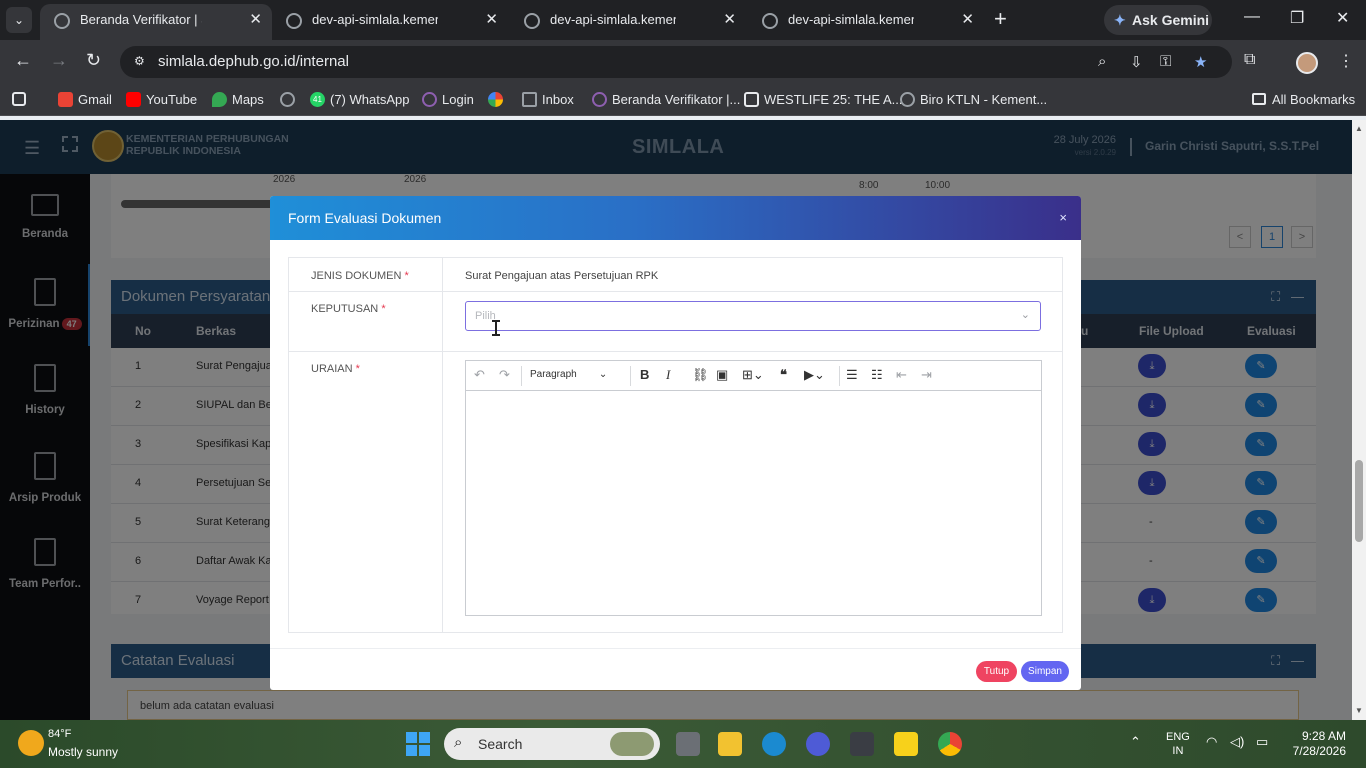 The height and width of the screenshot is (768, 1366). What do you see at coordinates (93, 60) in the screenshot?
I see `reload-icon: ↻` at bounding box center [93, 60].